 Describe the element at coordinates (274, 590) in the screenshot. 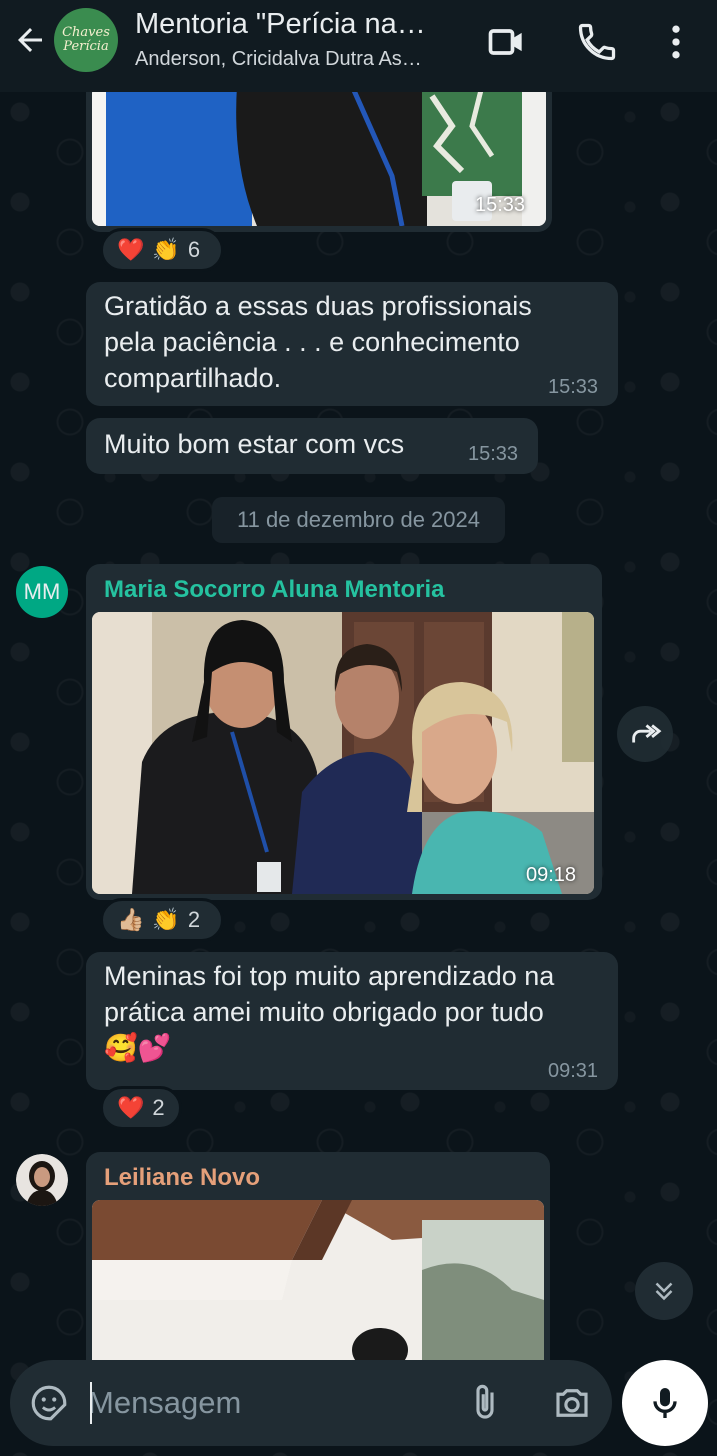

I see `sender-name: Maria Socorro Aluna Mentoria` at that location.